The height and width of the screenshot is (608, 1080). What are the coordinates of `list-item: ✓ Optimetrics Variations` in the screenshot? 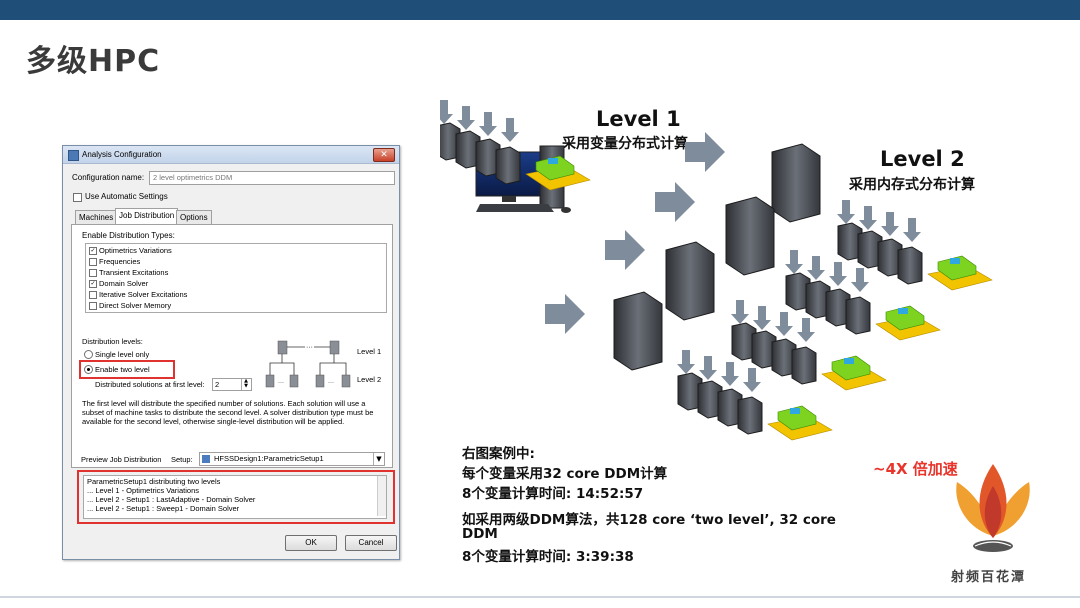 It's located at (130, 251).